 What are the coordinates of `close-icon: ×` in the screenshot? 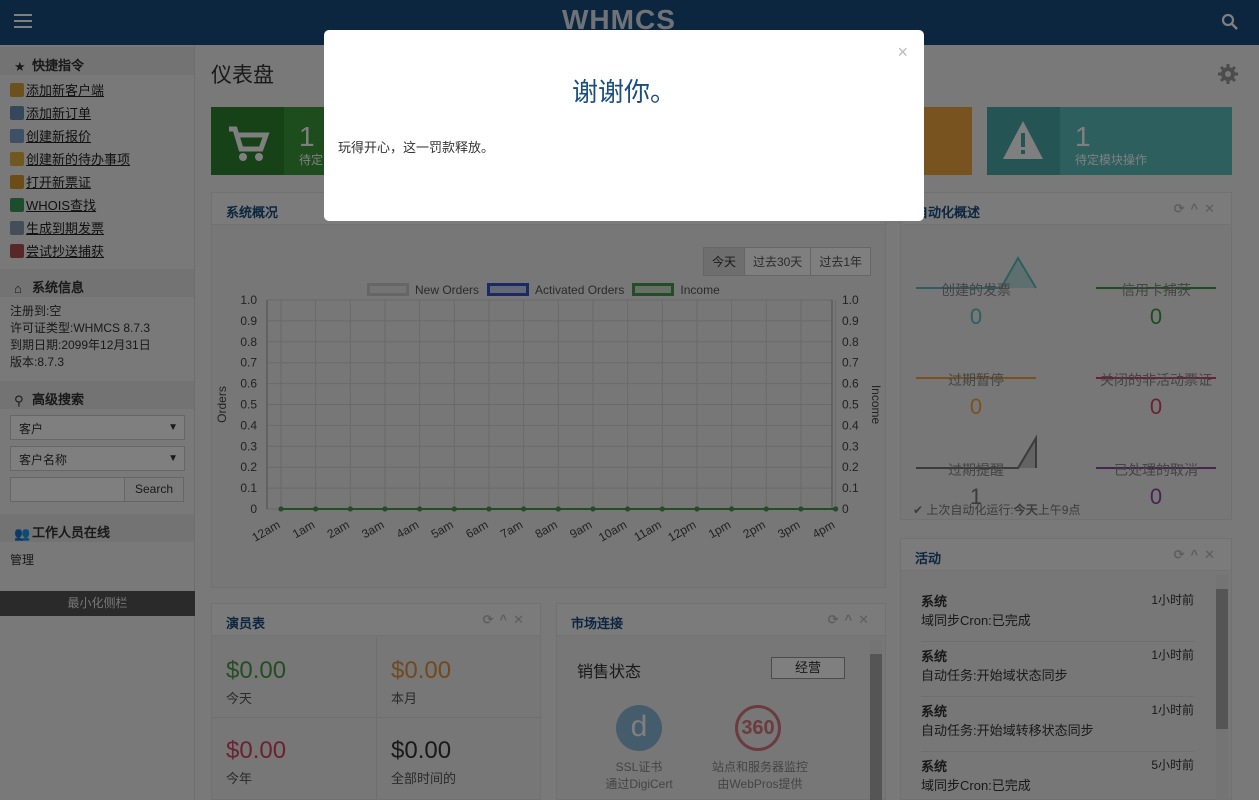 It's located at (902, 52).